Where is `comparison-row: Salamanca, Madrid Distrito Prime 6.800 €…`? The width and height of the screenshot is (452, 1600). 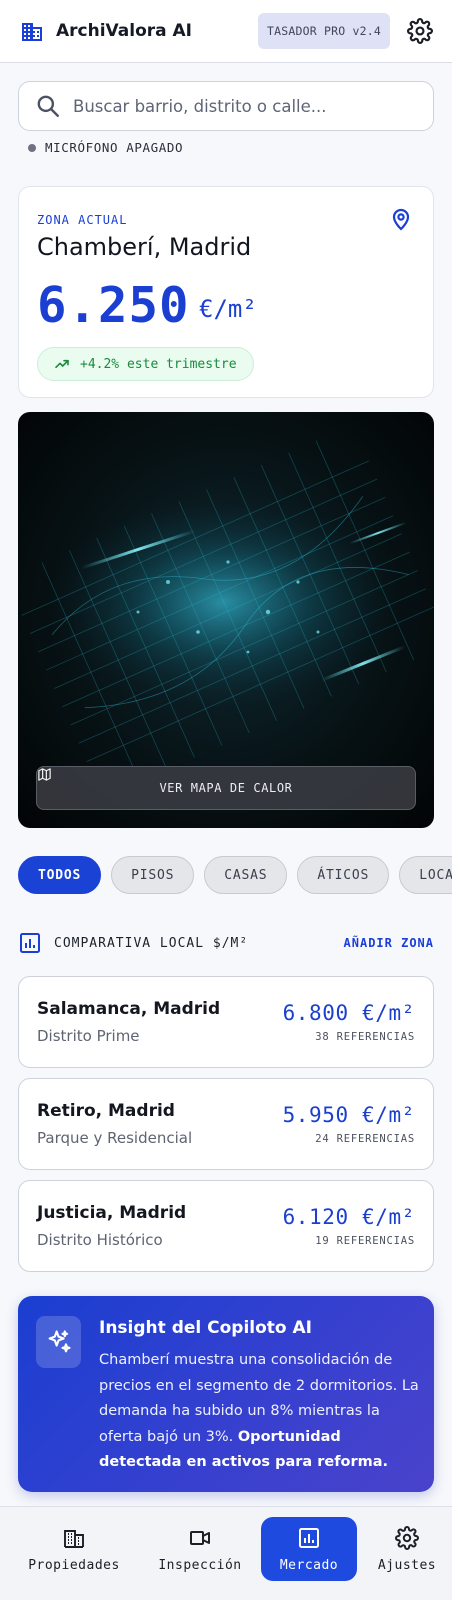
comparison-row: Salamanca, Madrid Distrito Prime 6.800 €… is located at coordinates (226, 1022).